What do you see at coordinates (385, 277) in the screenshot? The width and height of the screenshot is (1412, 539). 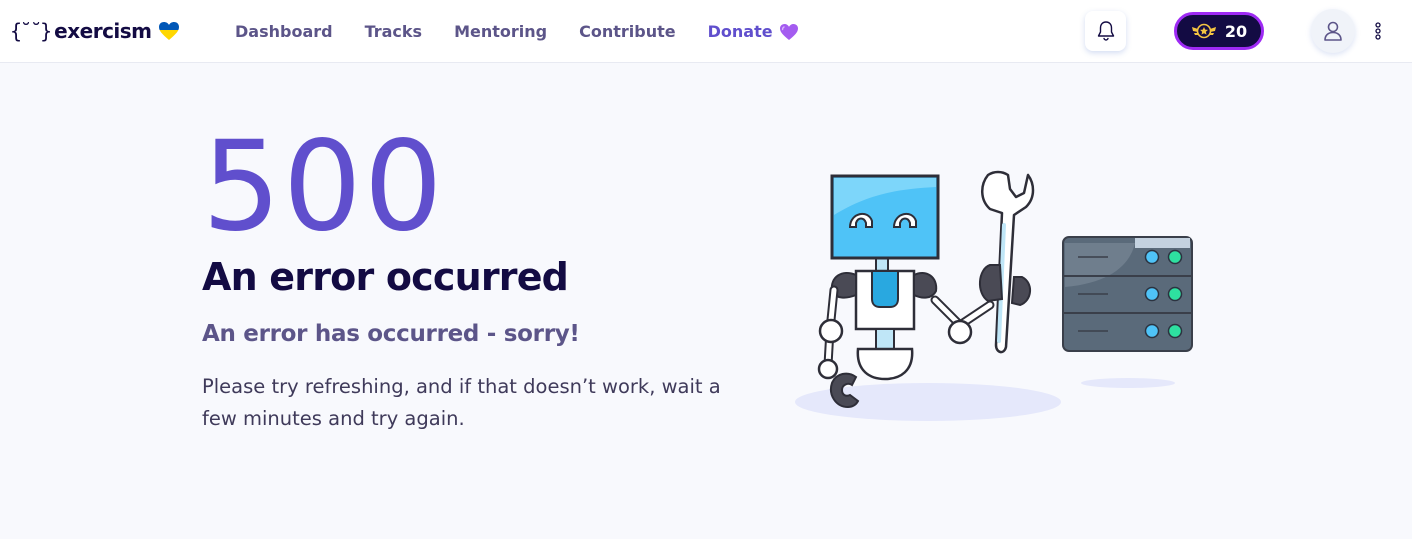 I see `error-title: An error occurred` at bounding box center [385, 277].